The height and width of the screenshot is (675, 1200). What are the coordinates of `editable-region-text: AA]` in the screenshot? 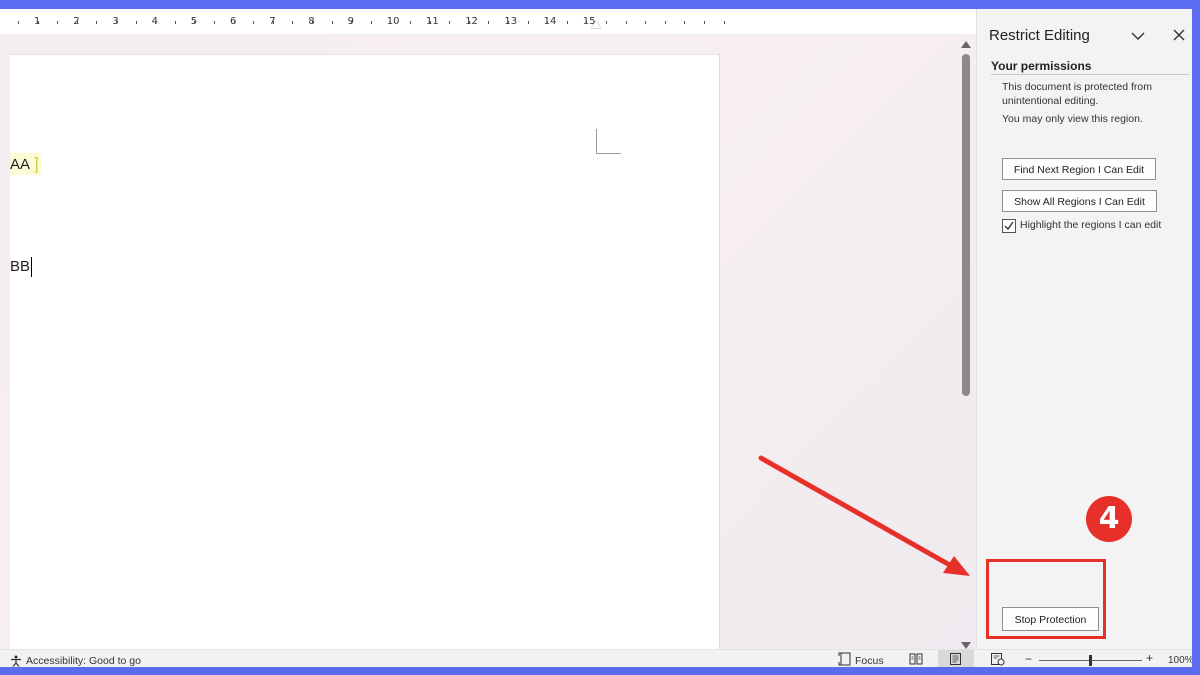 It's located at (25, 164).